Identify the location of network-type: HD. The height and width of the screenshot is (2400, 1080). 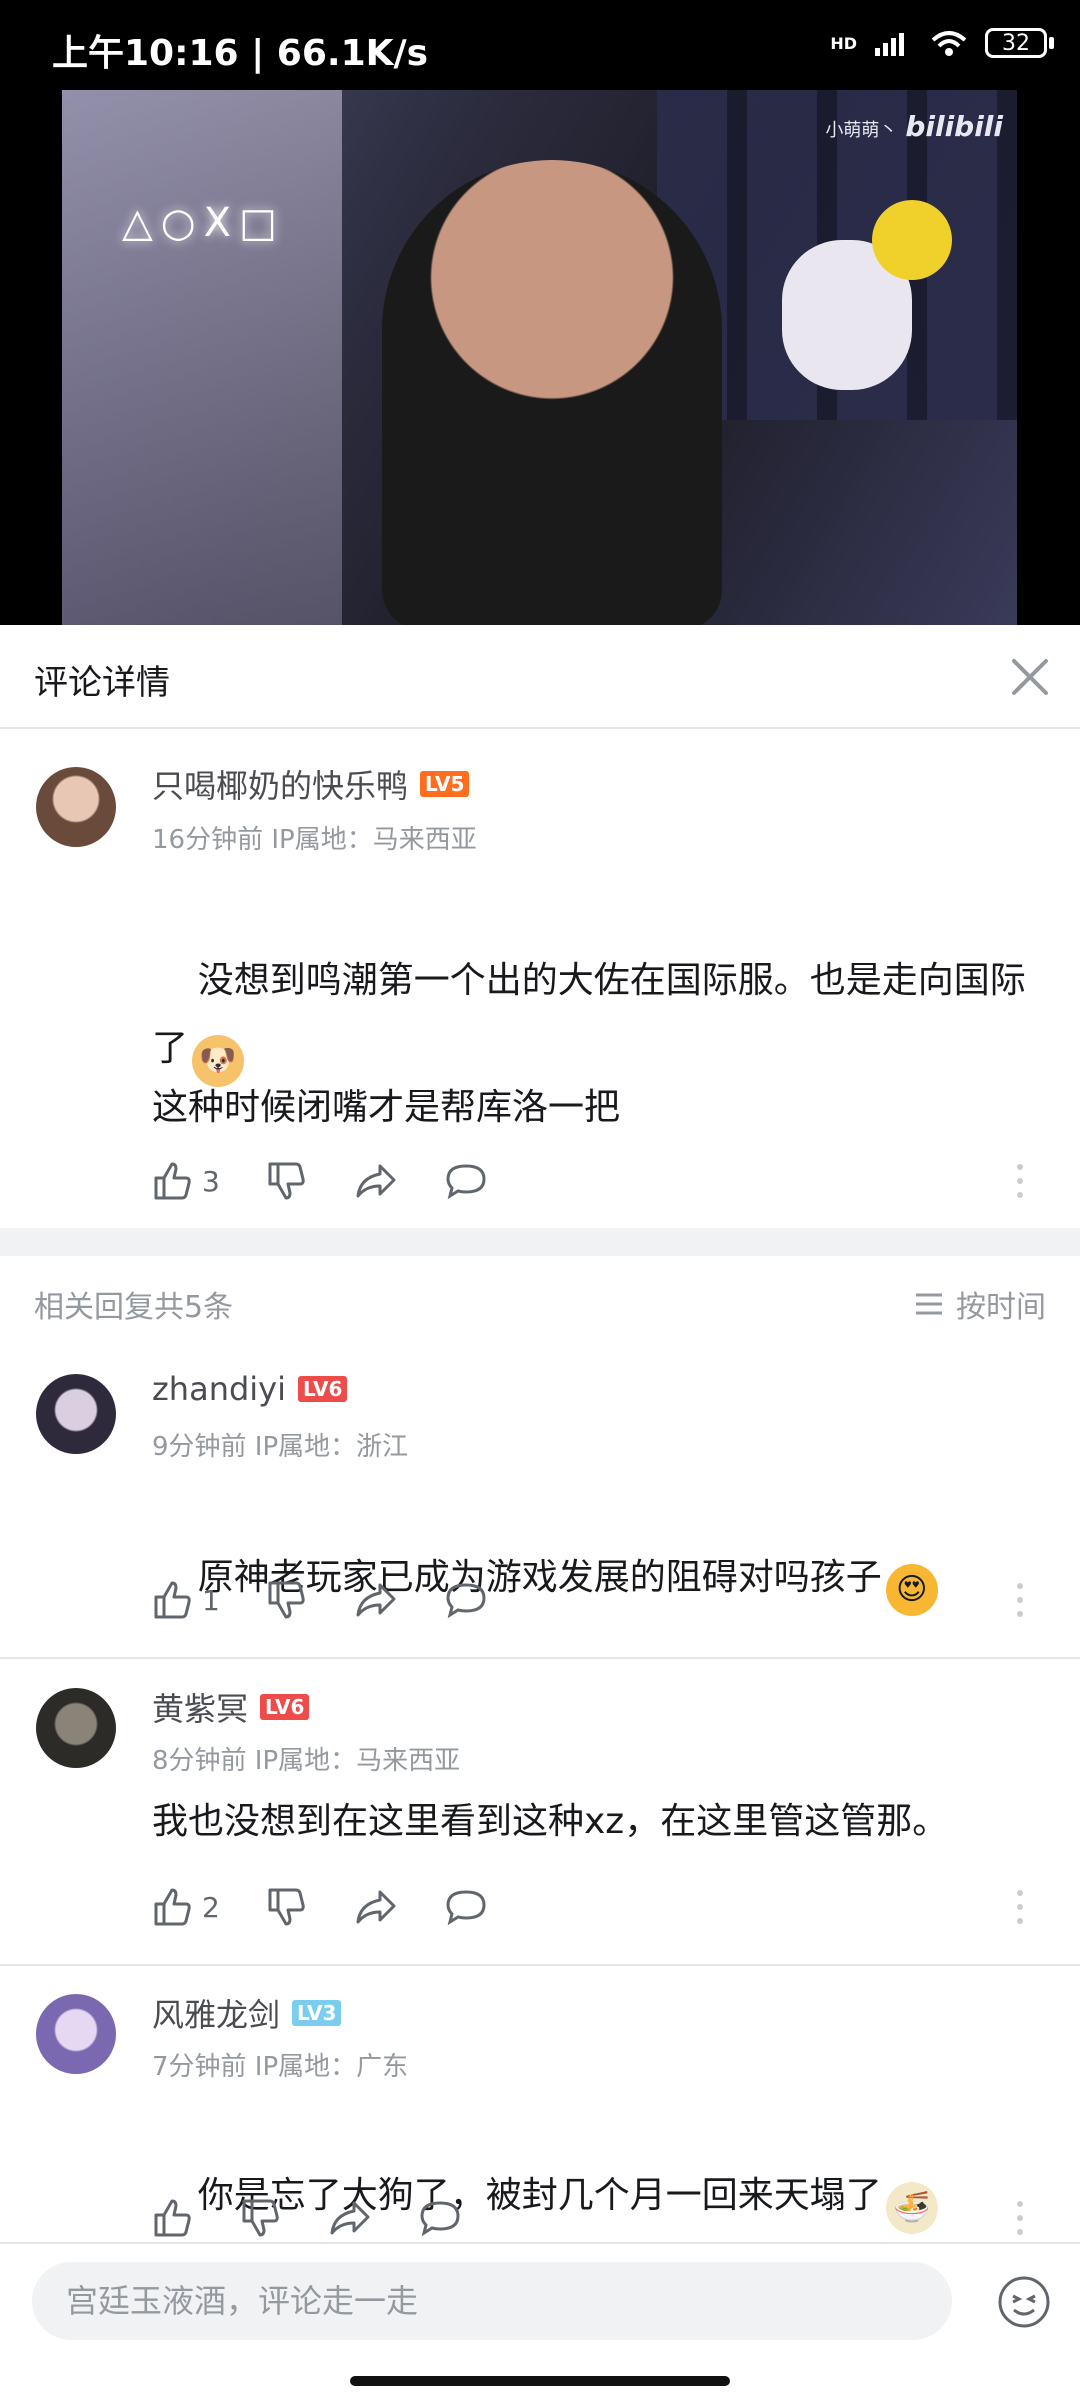
(843, 43).